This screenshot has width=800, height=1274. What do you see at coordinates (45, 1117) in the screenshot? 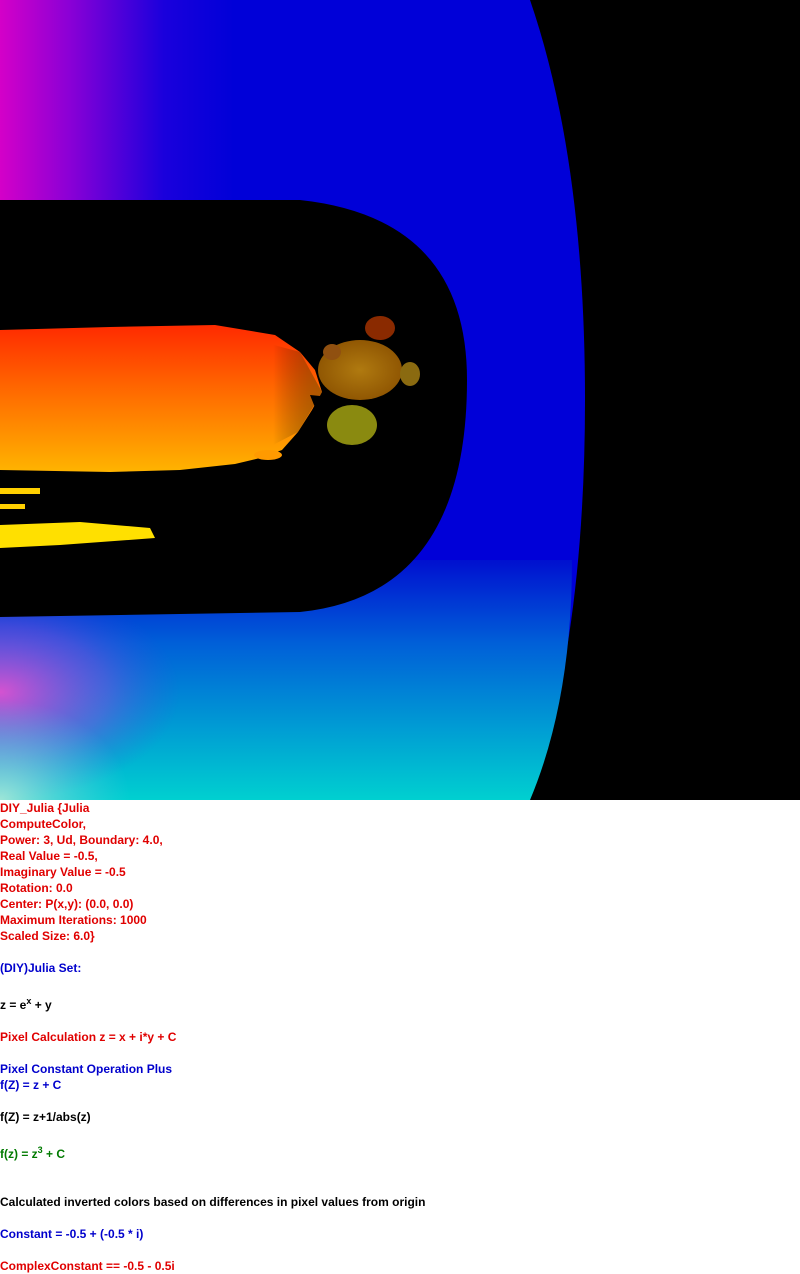
I see `fz-abs: f(Z) = z+1/abs(z)` at bounding box center [45, 1117].